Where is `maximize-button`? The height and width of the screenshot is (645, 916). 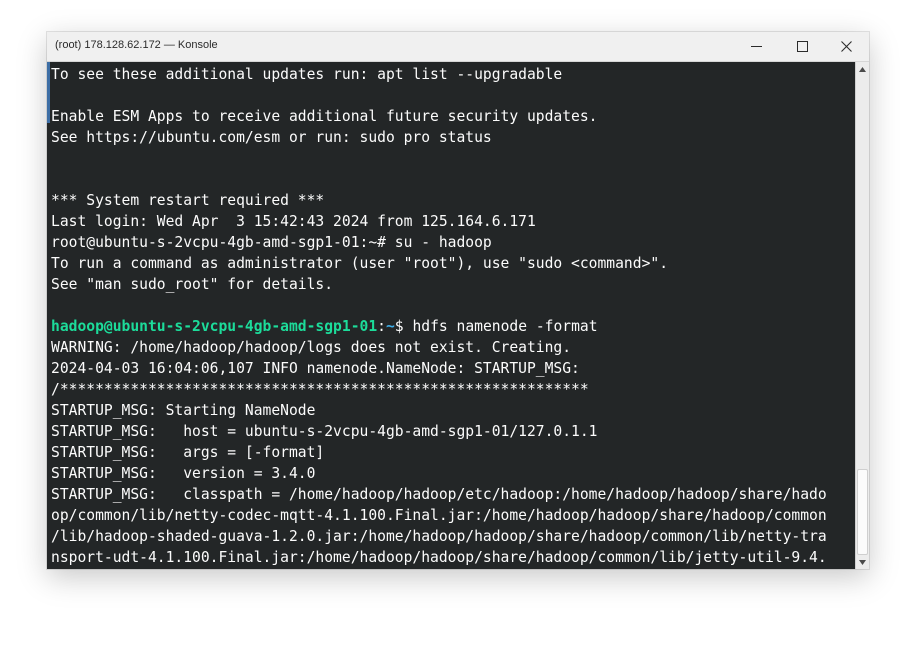
maximize-button is located at coordinates (802, 46).